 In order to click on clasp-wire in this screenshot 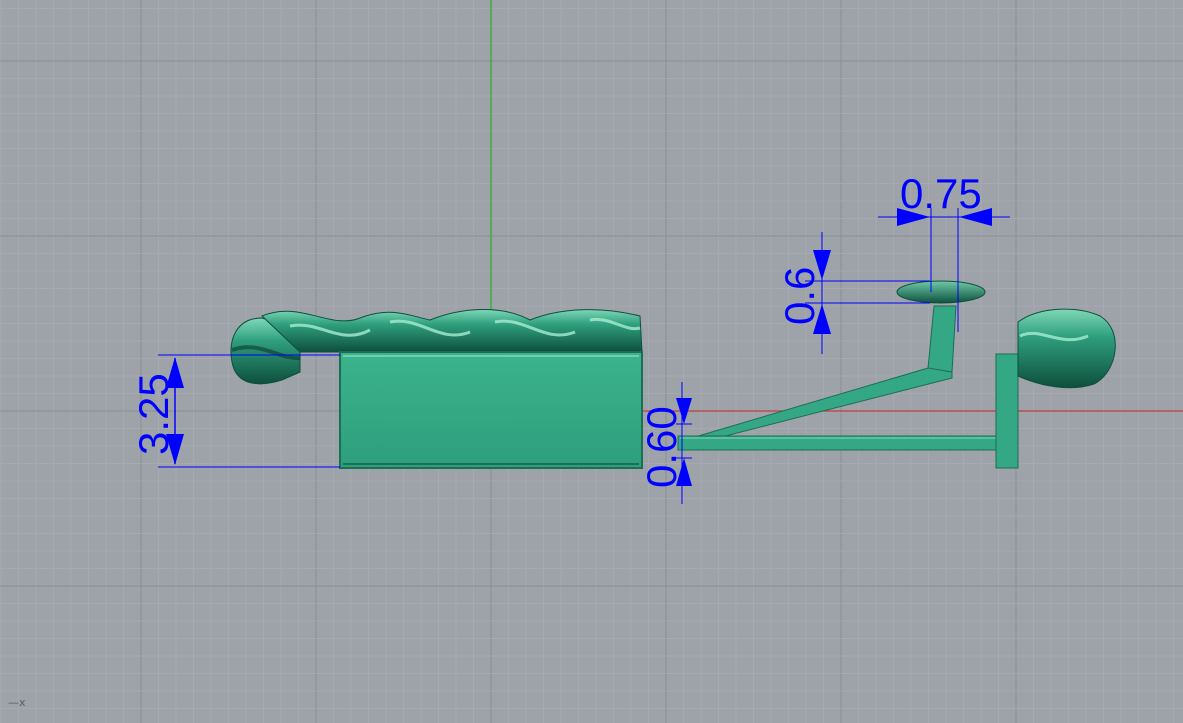, I will do `click(848, 387)`.